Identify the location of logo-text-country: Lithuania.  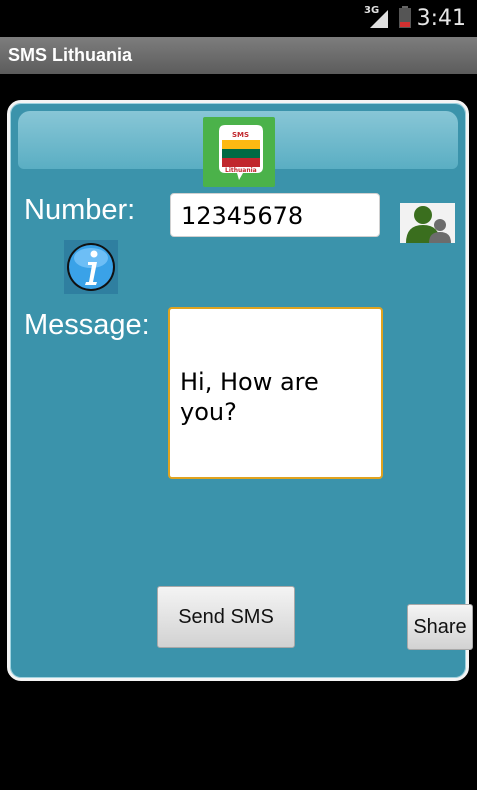
(241, 170).